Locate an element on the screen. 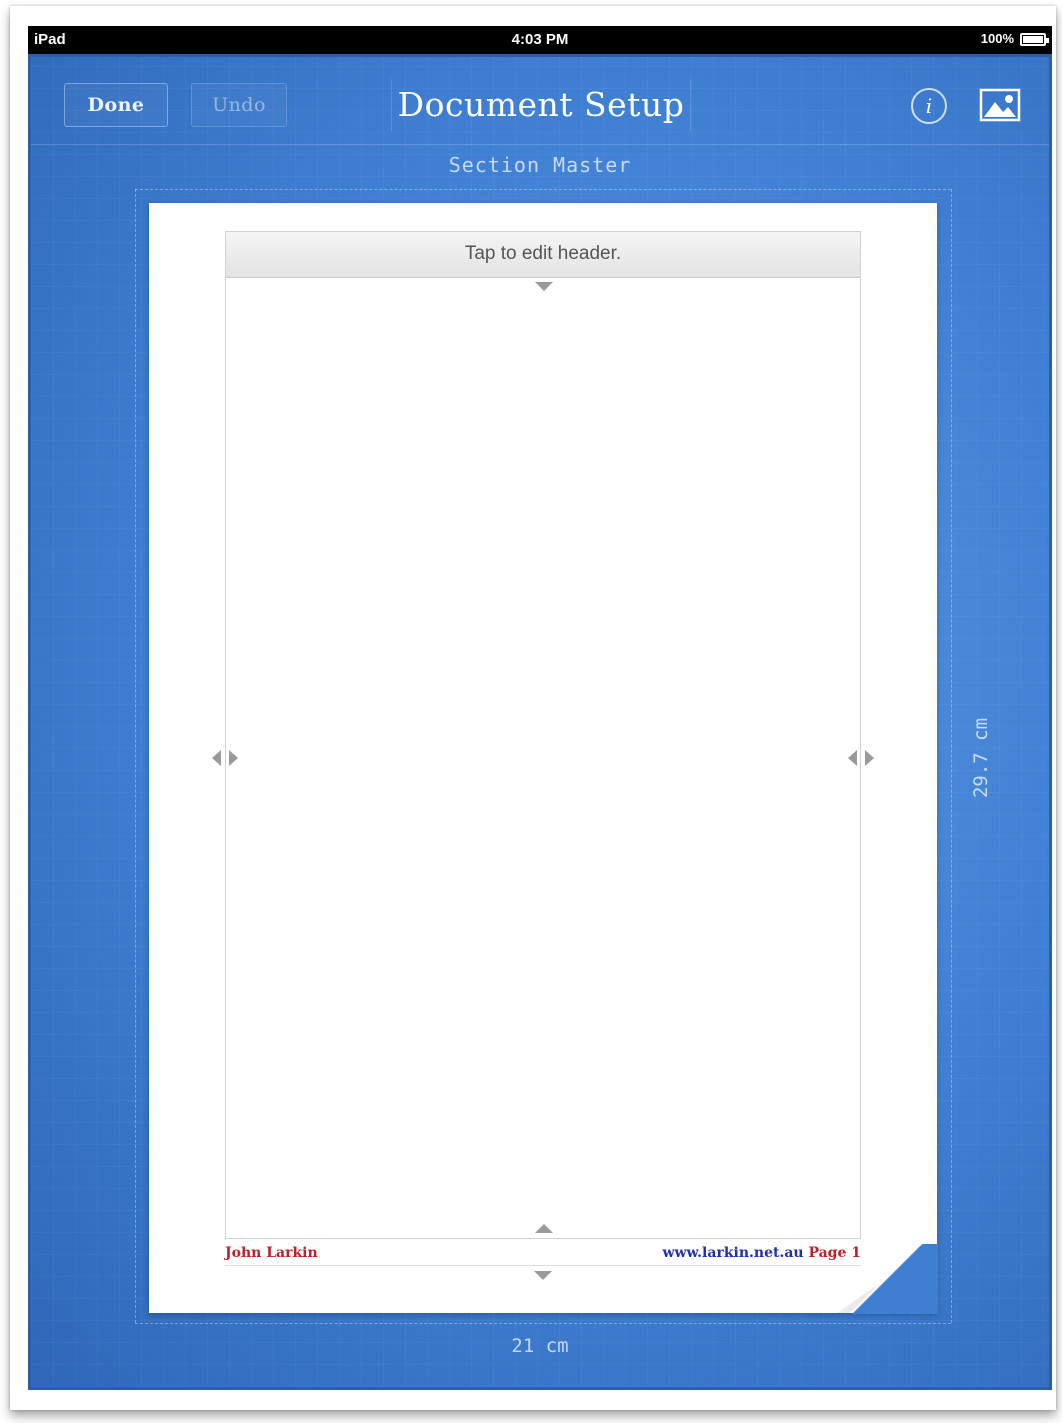 Image resolution: width=1062 pixels, height=1423 pixels. image-icon is located at coordinates (1000, 105).